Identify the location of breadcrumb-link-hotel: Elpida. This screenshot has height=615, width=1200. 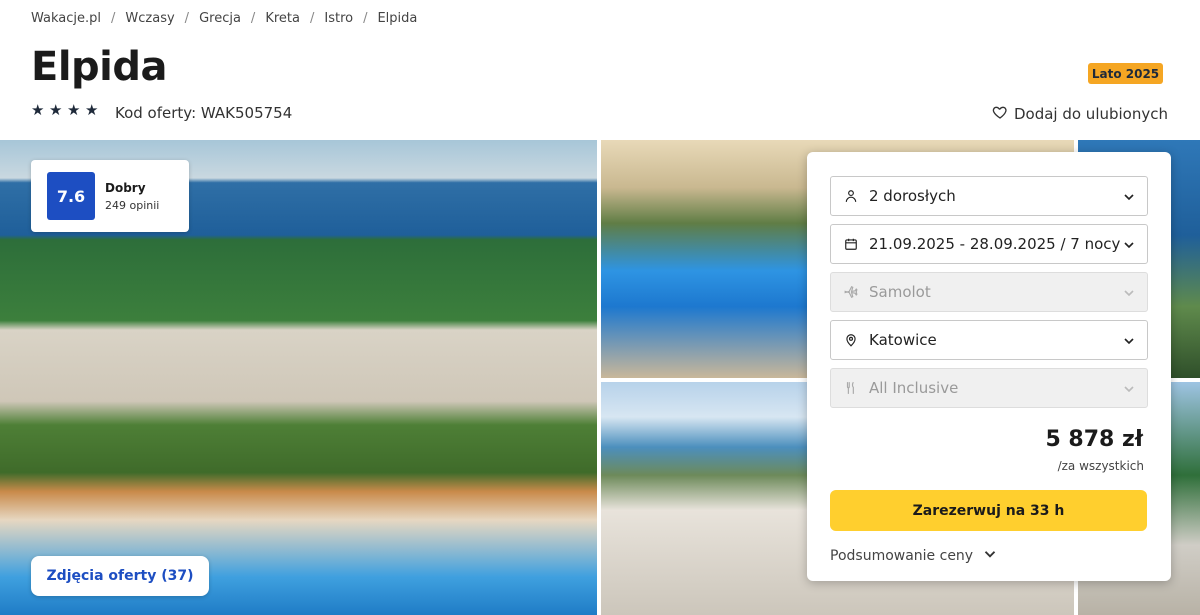
(397, 18).